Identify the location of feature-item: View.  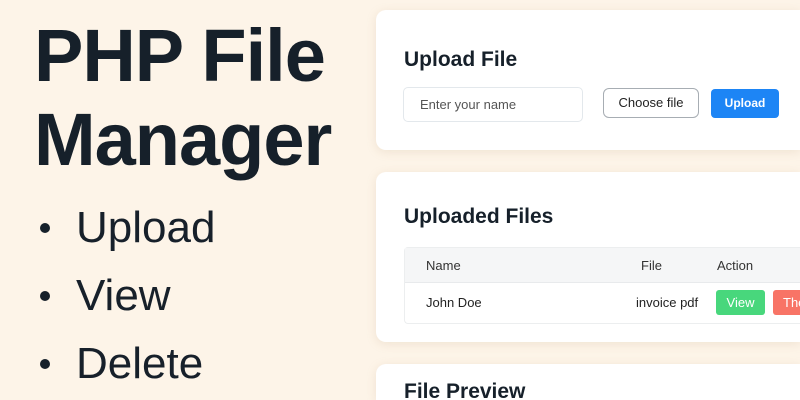
(182, 296).